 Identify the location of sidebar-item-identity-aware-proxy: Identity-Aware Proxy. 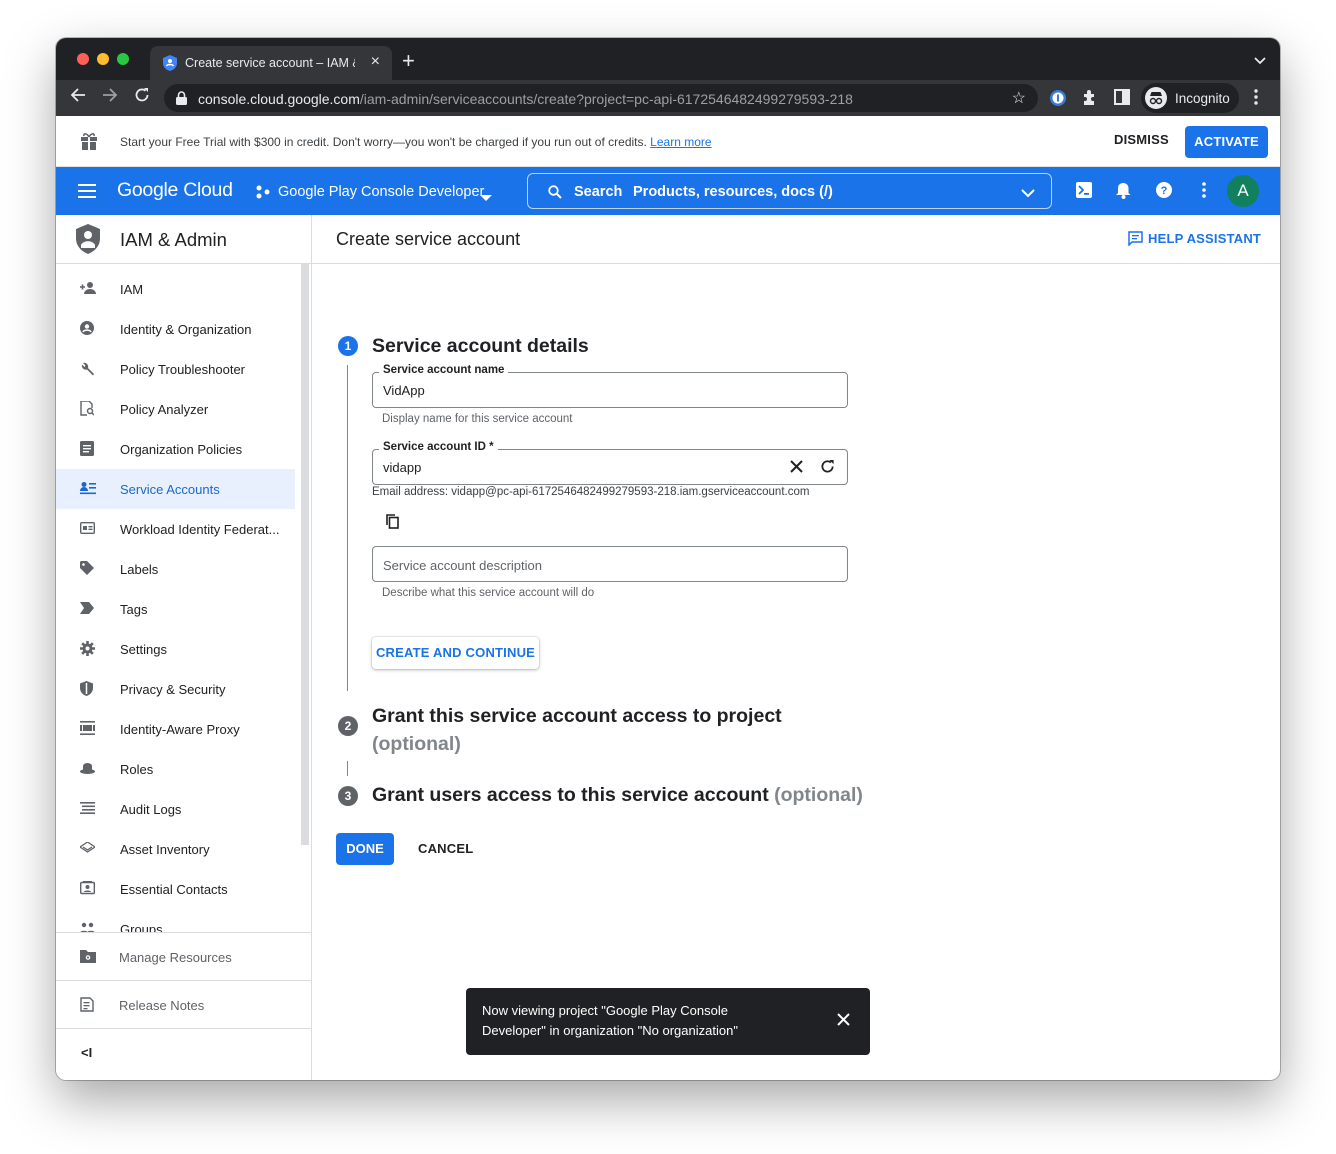
(175, 729).